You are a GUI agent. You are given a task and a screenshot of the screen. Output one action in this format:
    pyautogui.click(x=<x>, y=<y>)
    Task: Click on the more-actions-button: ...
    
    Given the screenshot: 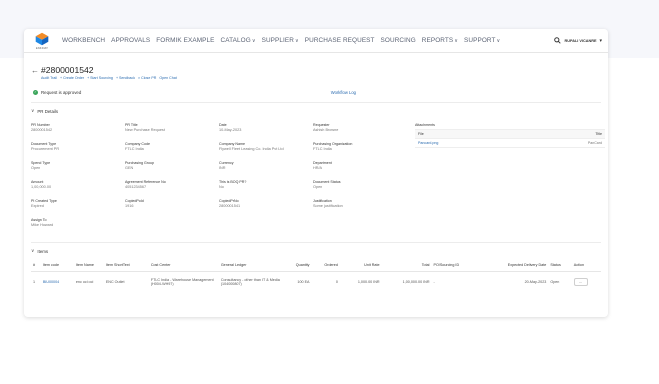 What is the action you would take?
    pyautogui.click(x=580, y=282)
    